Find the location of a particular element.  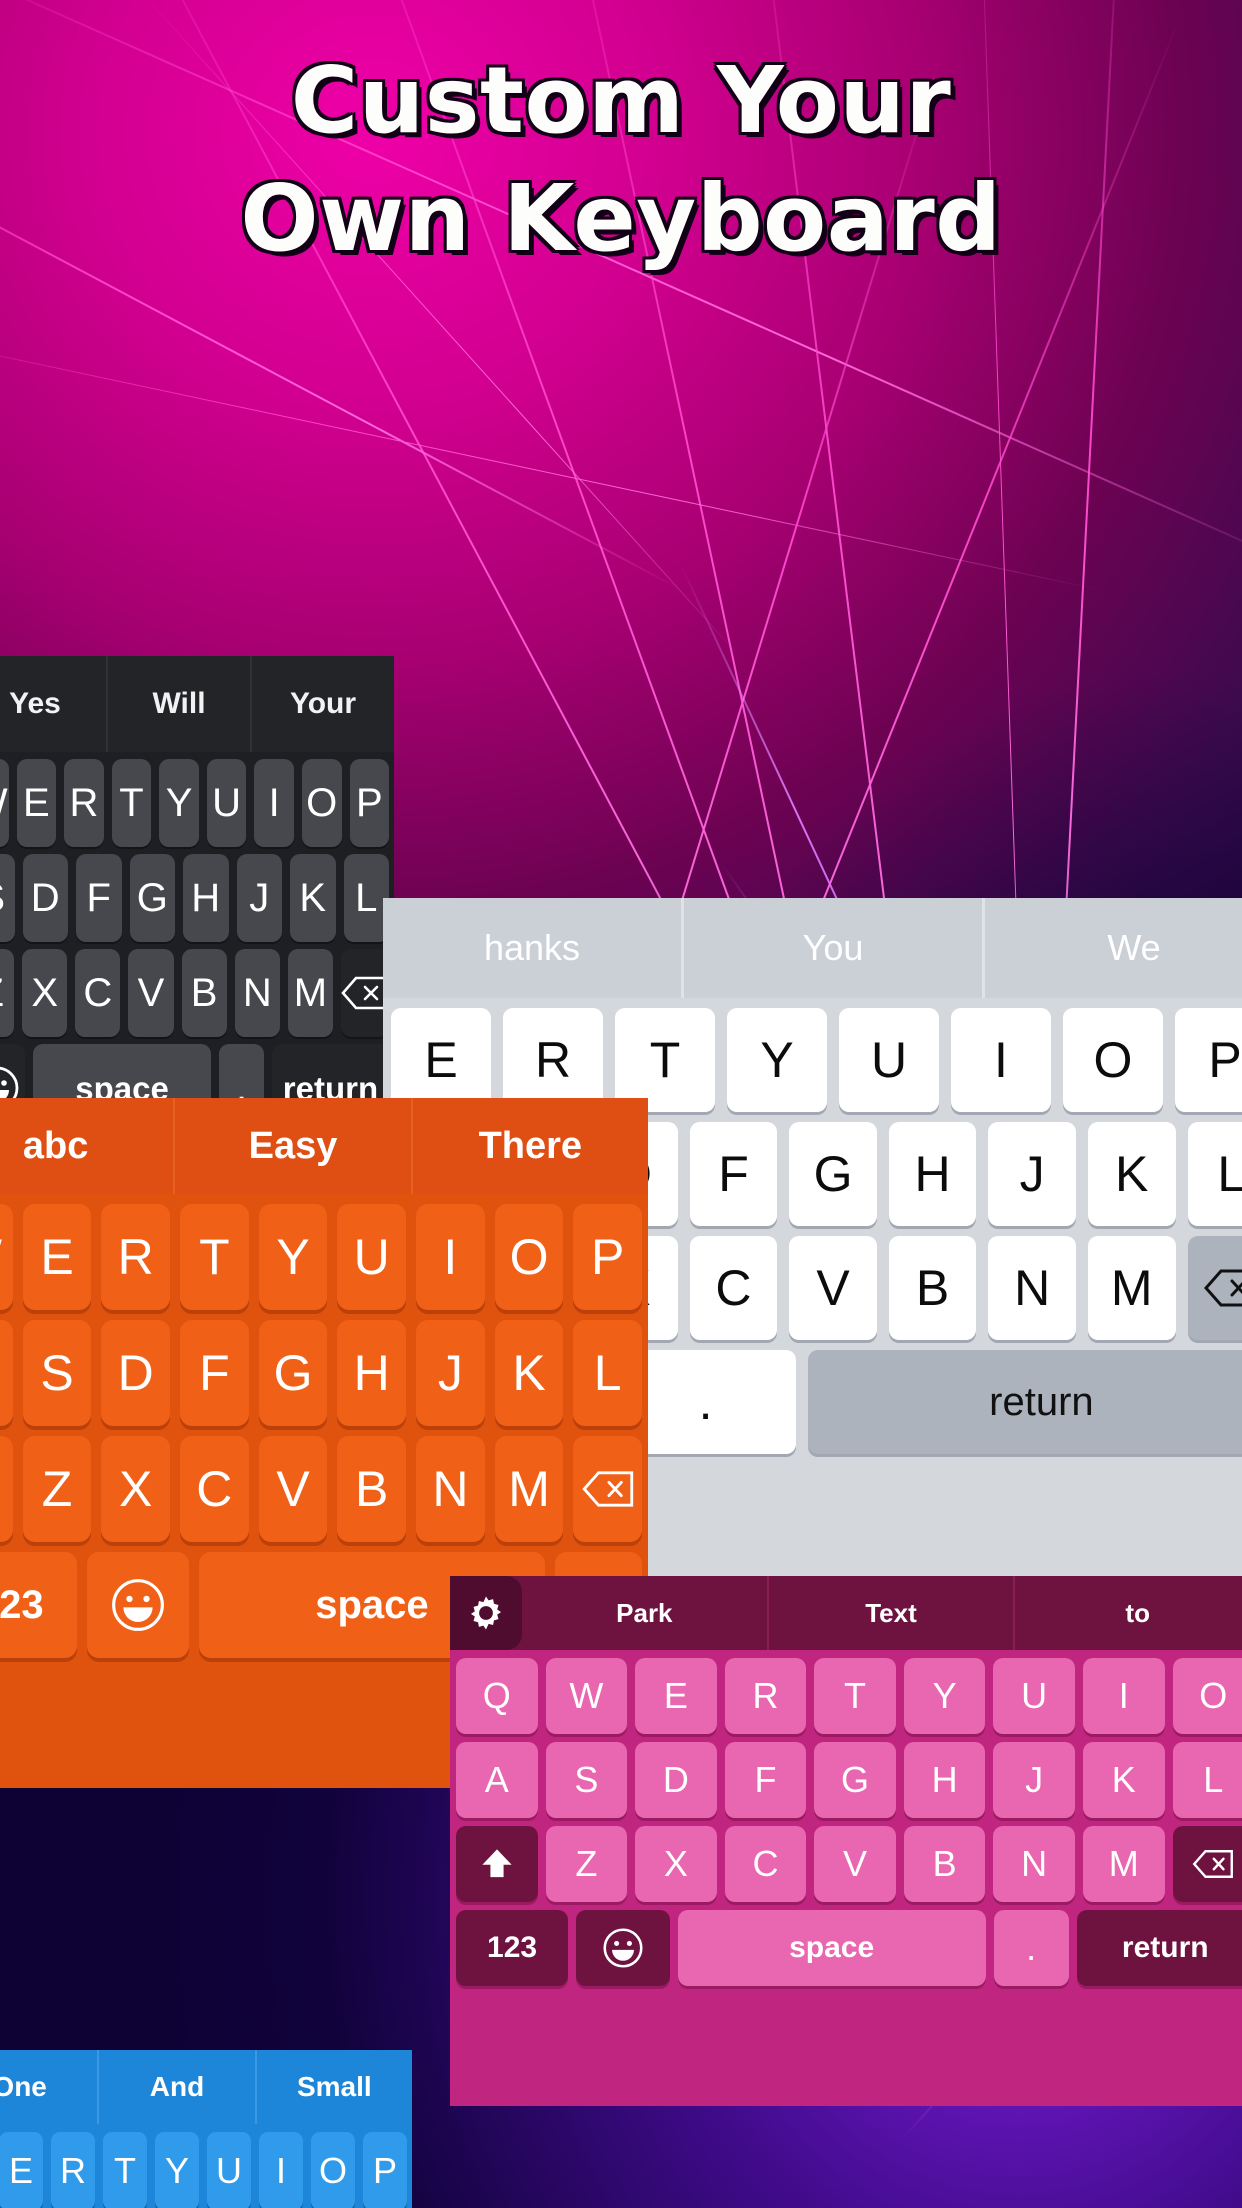

space-key: space is located at coordinates (831, 1948).